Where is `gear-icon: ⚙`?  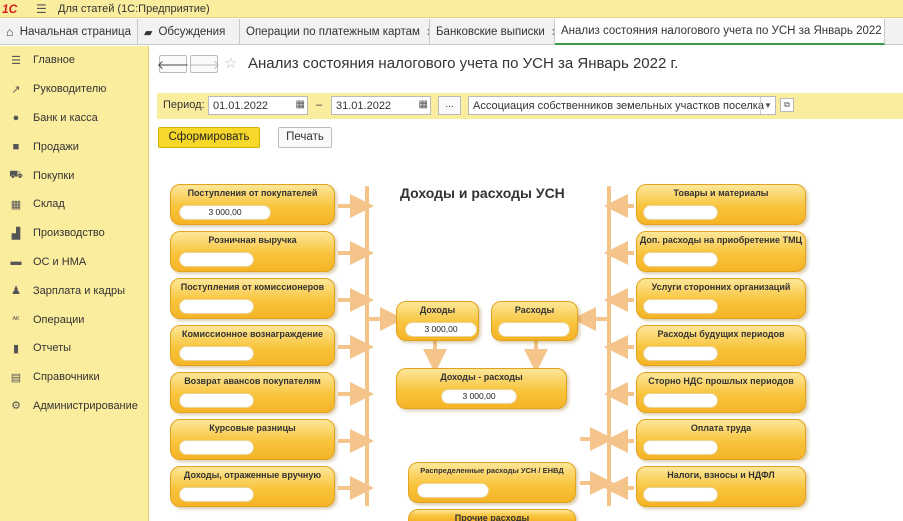
gear-icon: ⚙ is located at coordinates (16, 406).